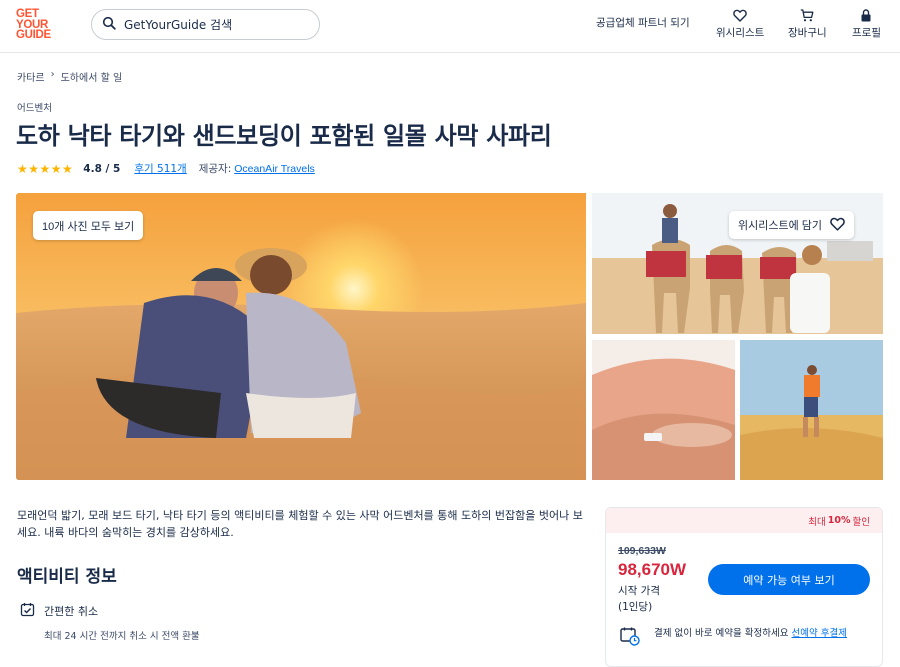 This screenshot has height=667, width=900. What do you see at coordinates (160, 168) in the screenshot?
I see `reviews-link: 후기 511개` at bounding box center [160, 168].